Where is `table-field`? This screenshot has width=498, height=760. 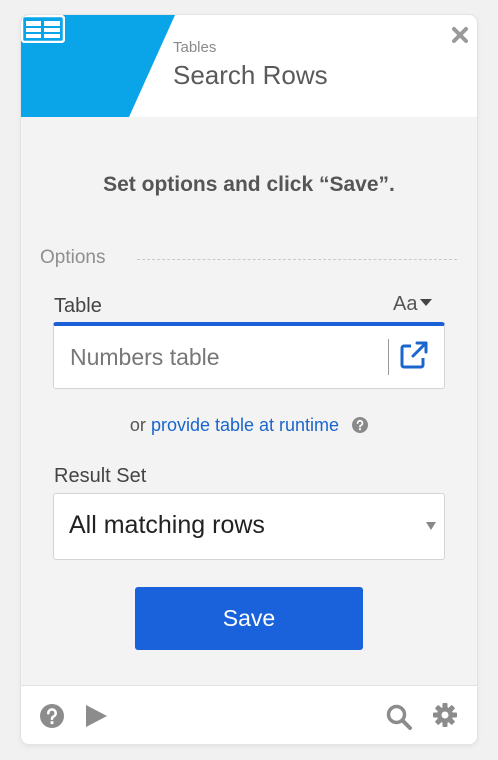
table-field is located at coordinates (249, 355).